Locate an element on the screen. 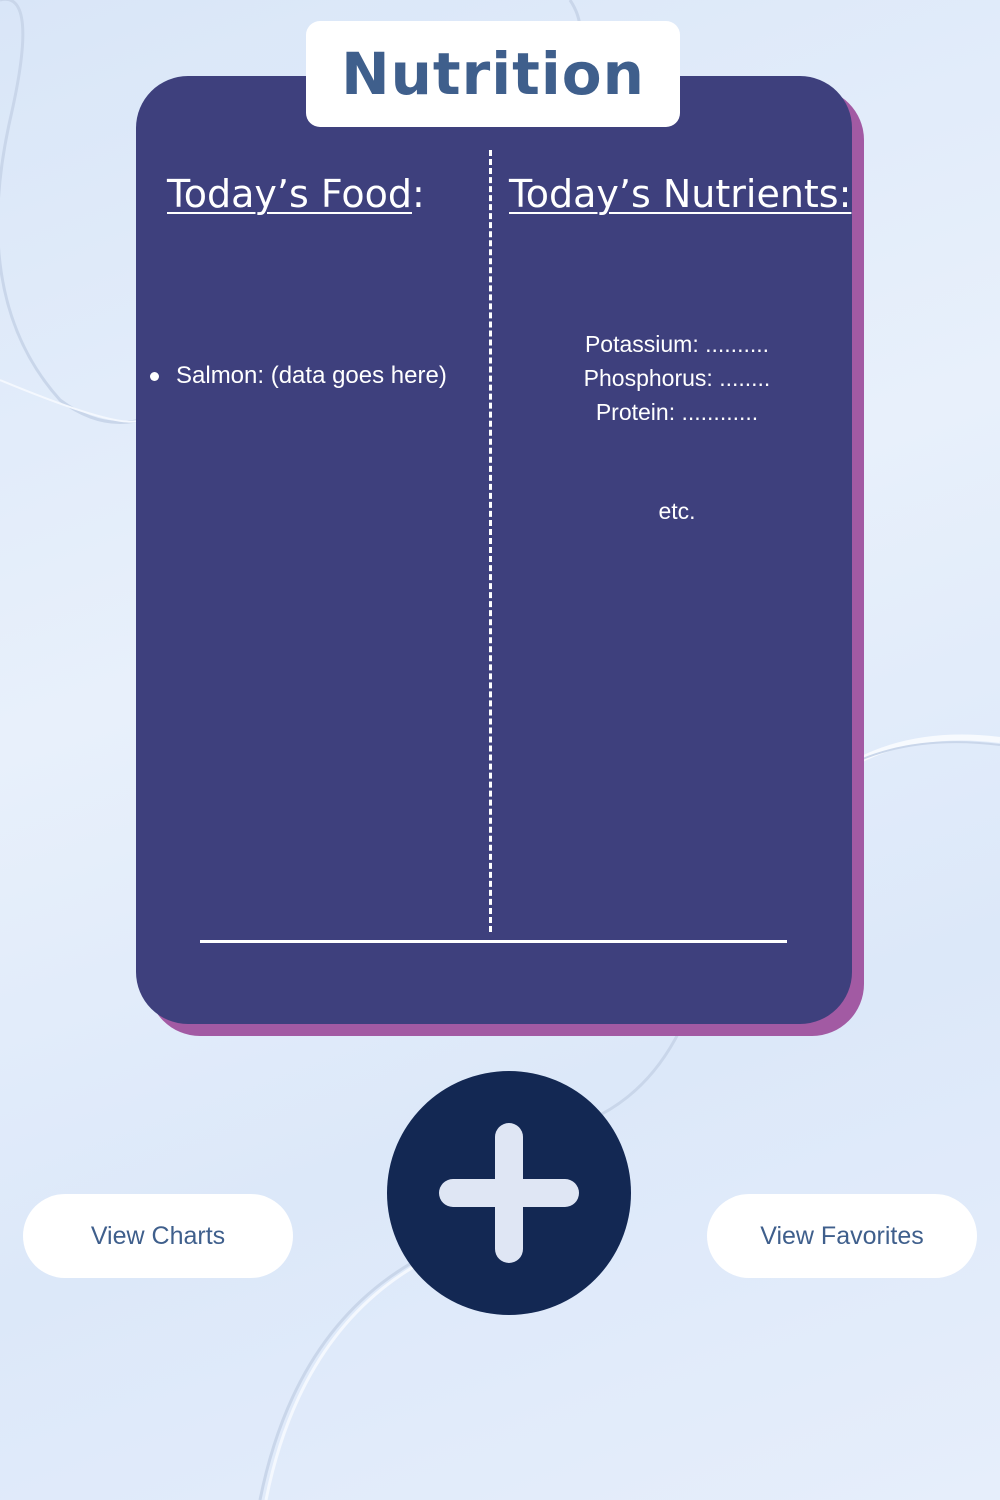 This screenshot has height=1500, width=1000. nutrients-heading-text: Today’s Nutrients: is located at coordinates (680, 194).